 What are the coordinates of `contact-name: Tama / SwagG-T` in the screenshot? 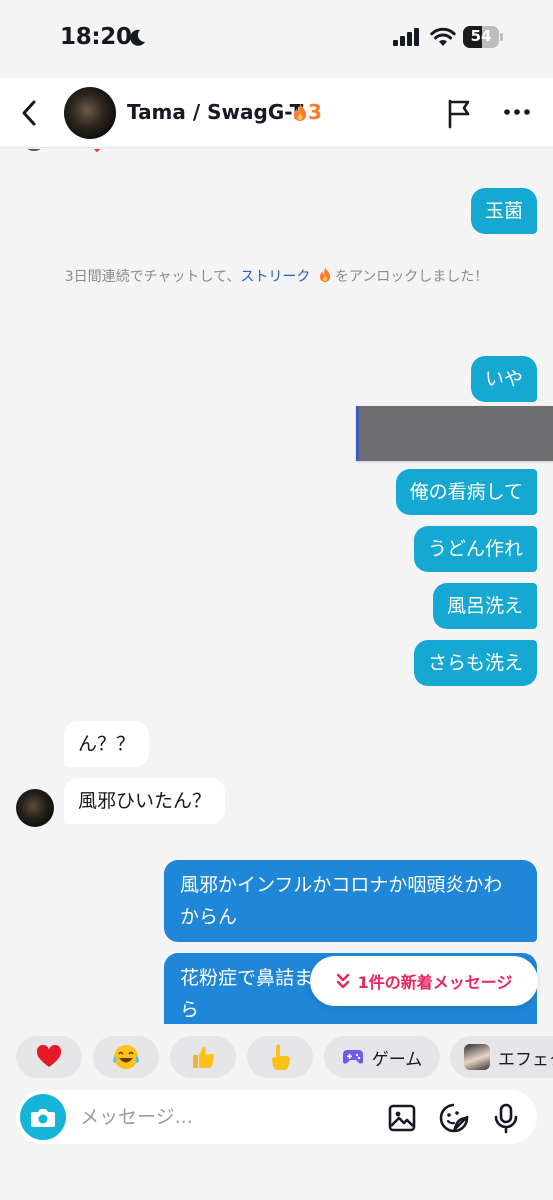 It's located at (215, 112).